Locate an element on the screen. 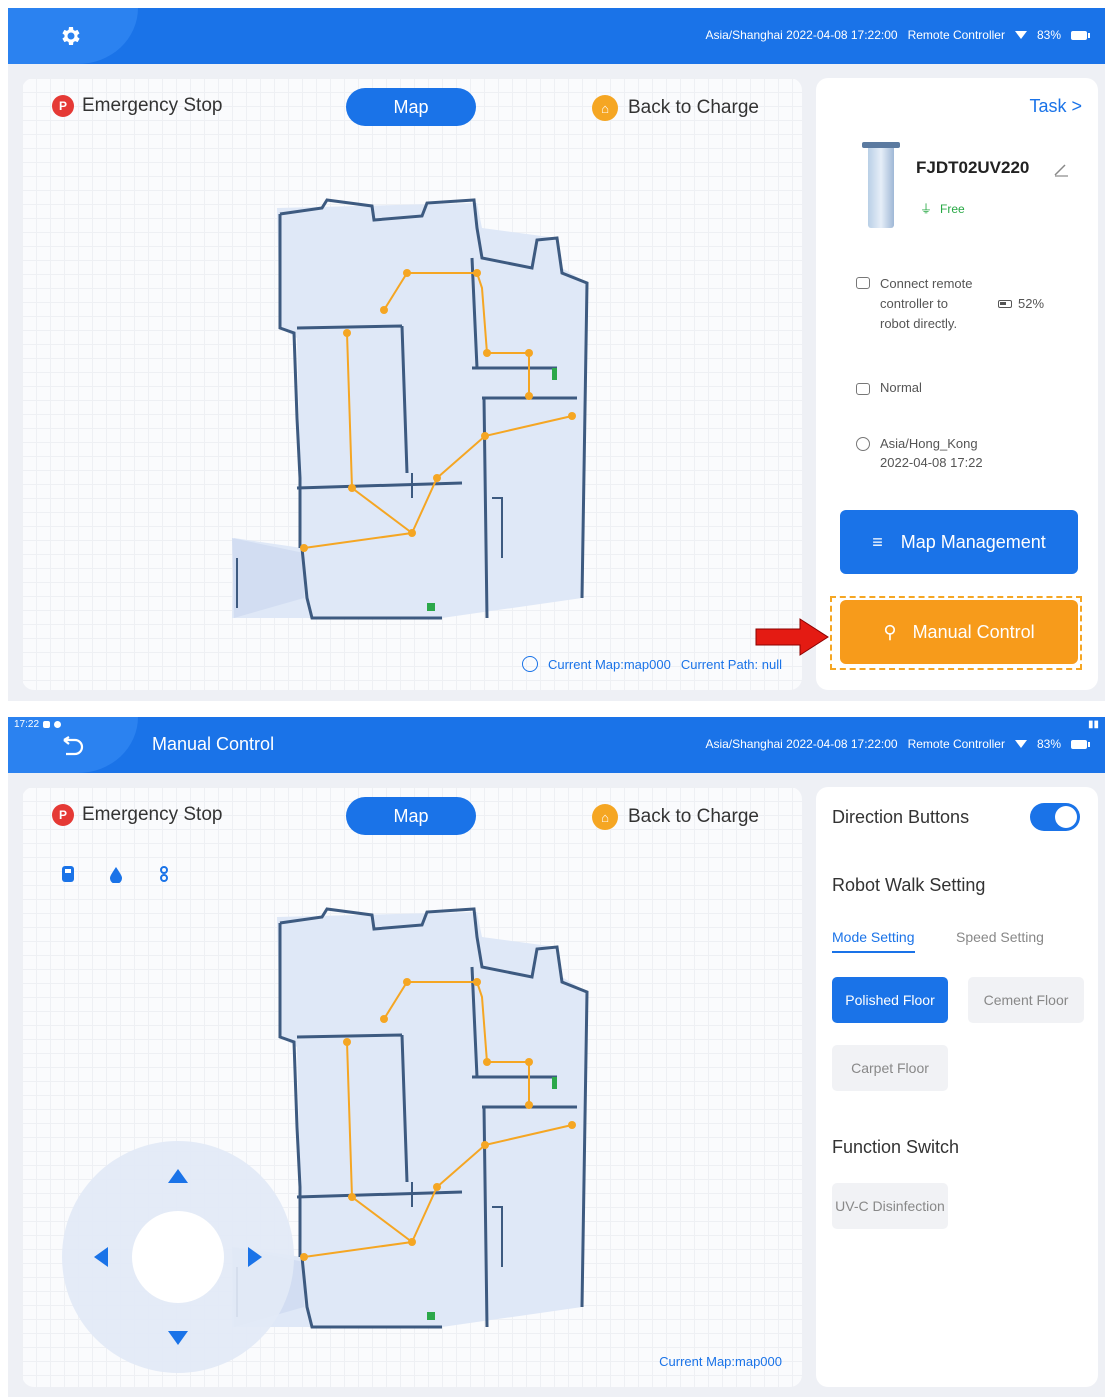 The image size is (1105, 1400). robot-battery-level: 52% is located at coordinates (1031, 303).